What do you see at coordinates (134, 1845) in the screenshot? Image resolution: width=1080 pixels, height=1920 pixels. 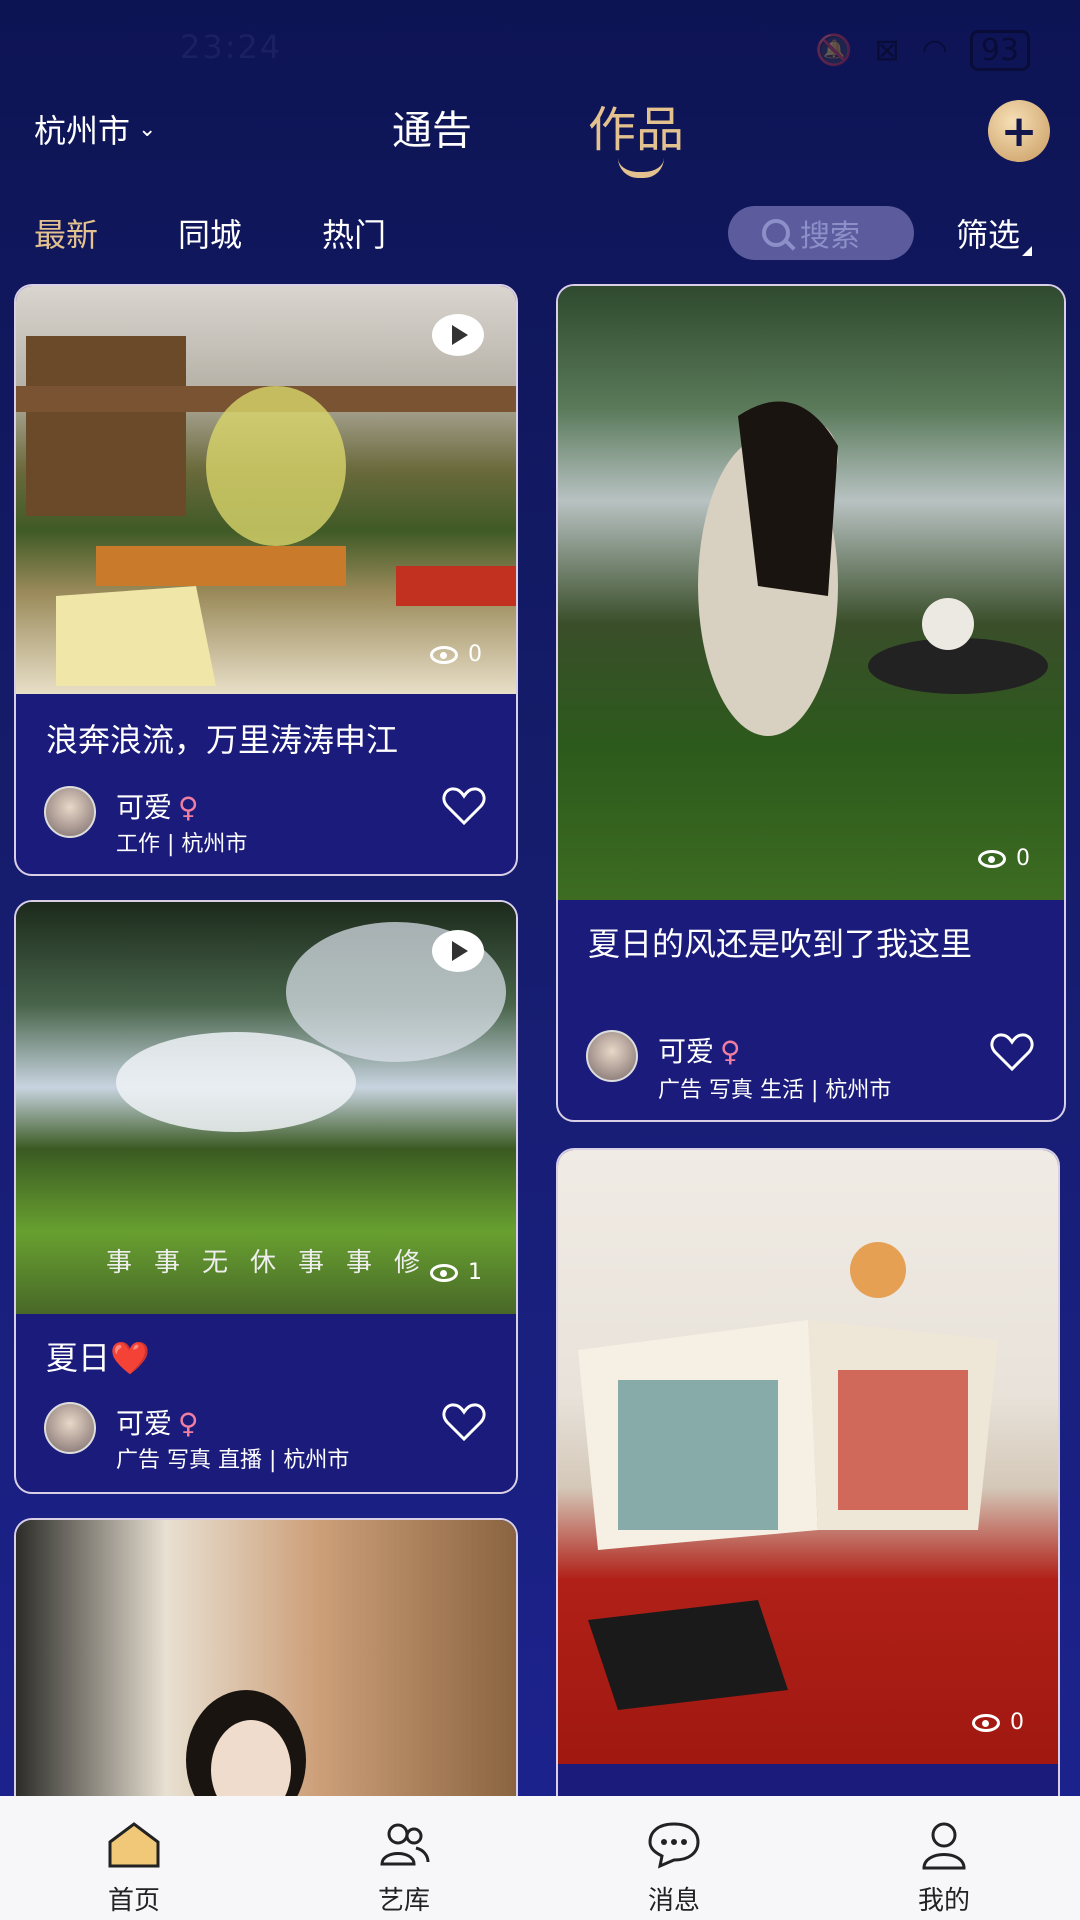 I see `home-icon` at bounding box center [134, 1845].